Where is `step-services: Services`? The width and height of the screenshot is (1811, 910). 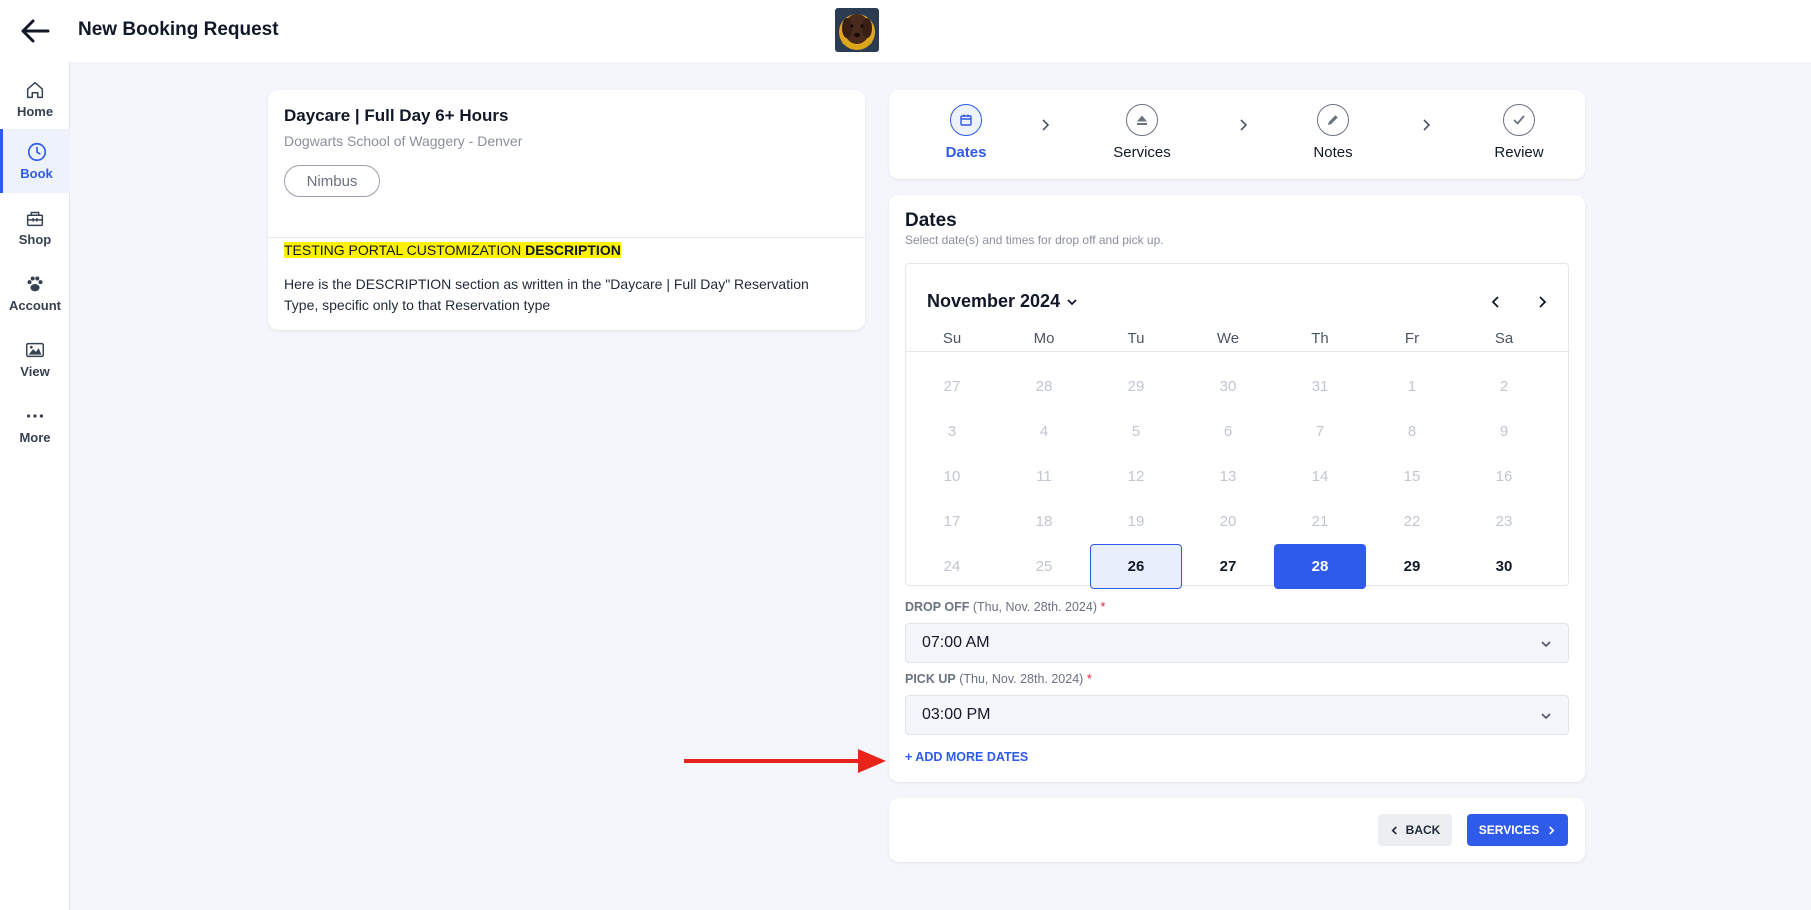 step-services: Services is located at coordinates (1142, 132).